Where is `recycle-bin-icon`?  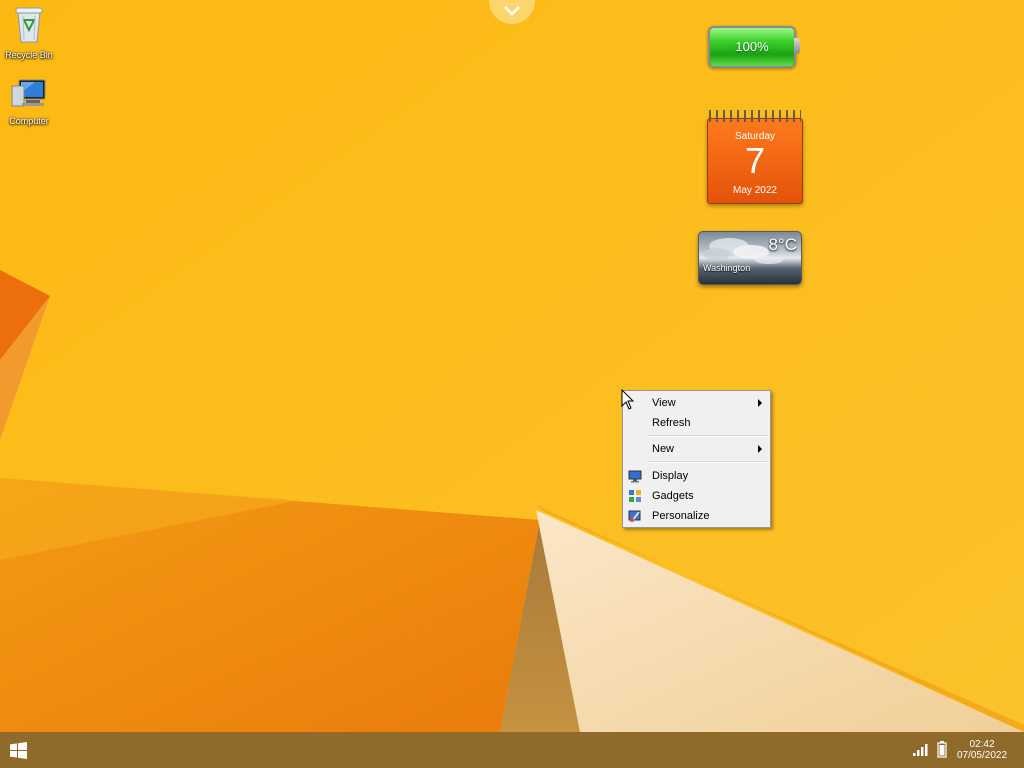
recycle-bin-icon is located at coordinates (29, 25).